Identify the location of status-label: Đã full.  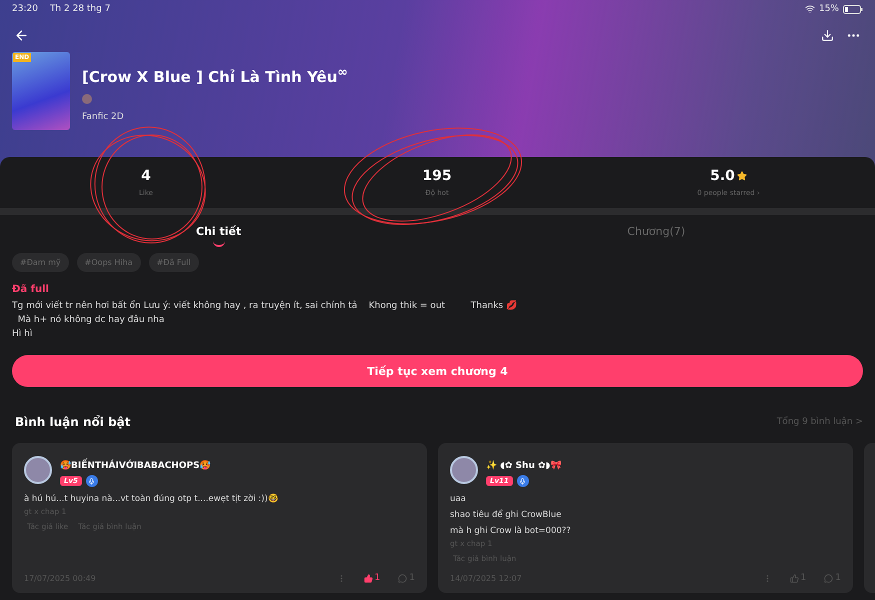
(31, 289).